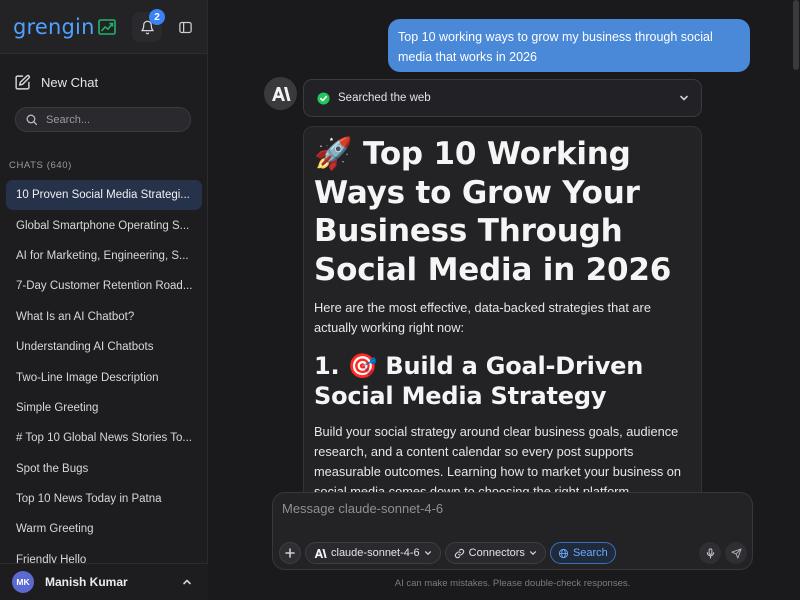 The image size is (800, 600). Describe the element at coordinates (796, 280) in the screenshot. I see `chat-scrollbar` at that location.